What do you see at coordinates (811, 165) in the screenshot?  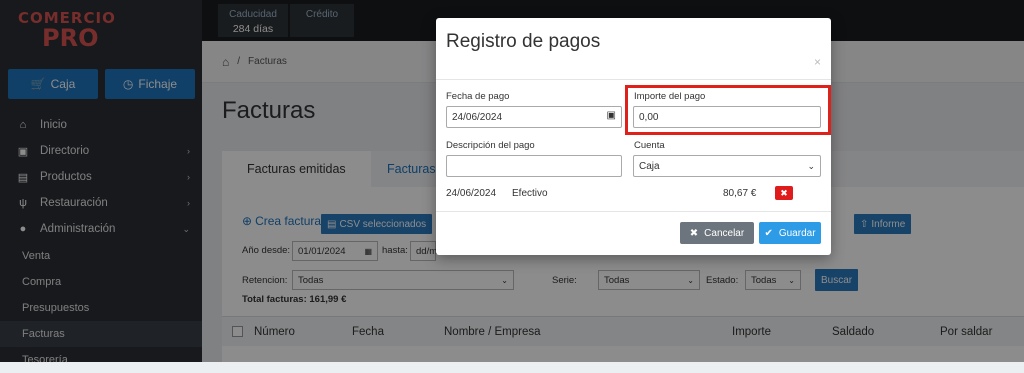 I see `chevron-down-icon: ⌄` at bounding box center [811, 165].